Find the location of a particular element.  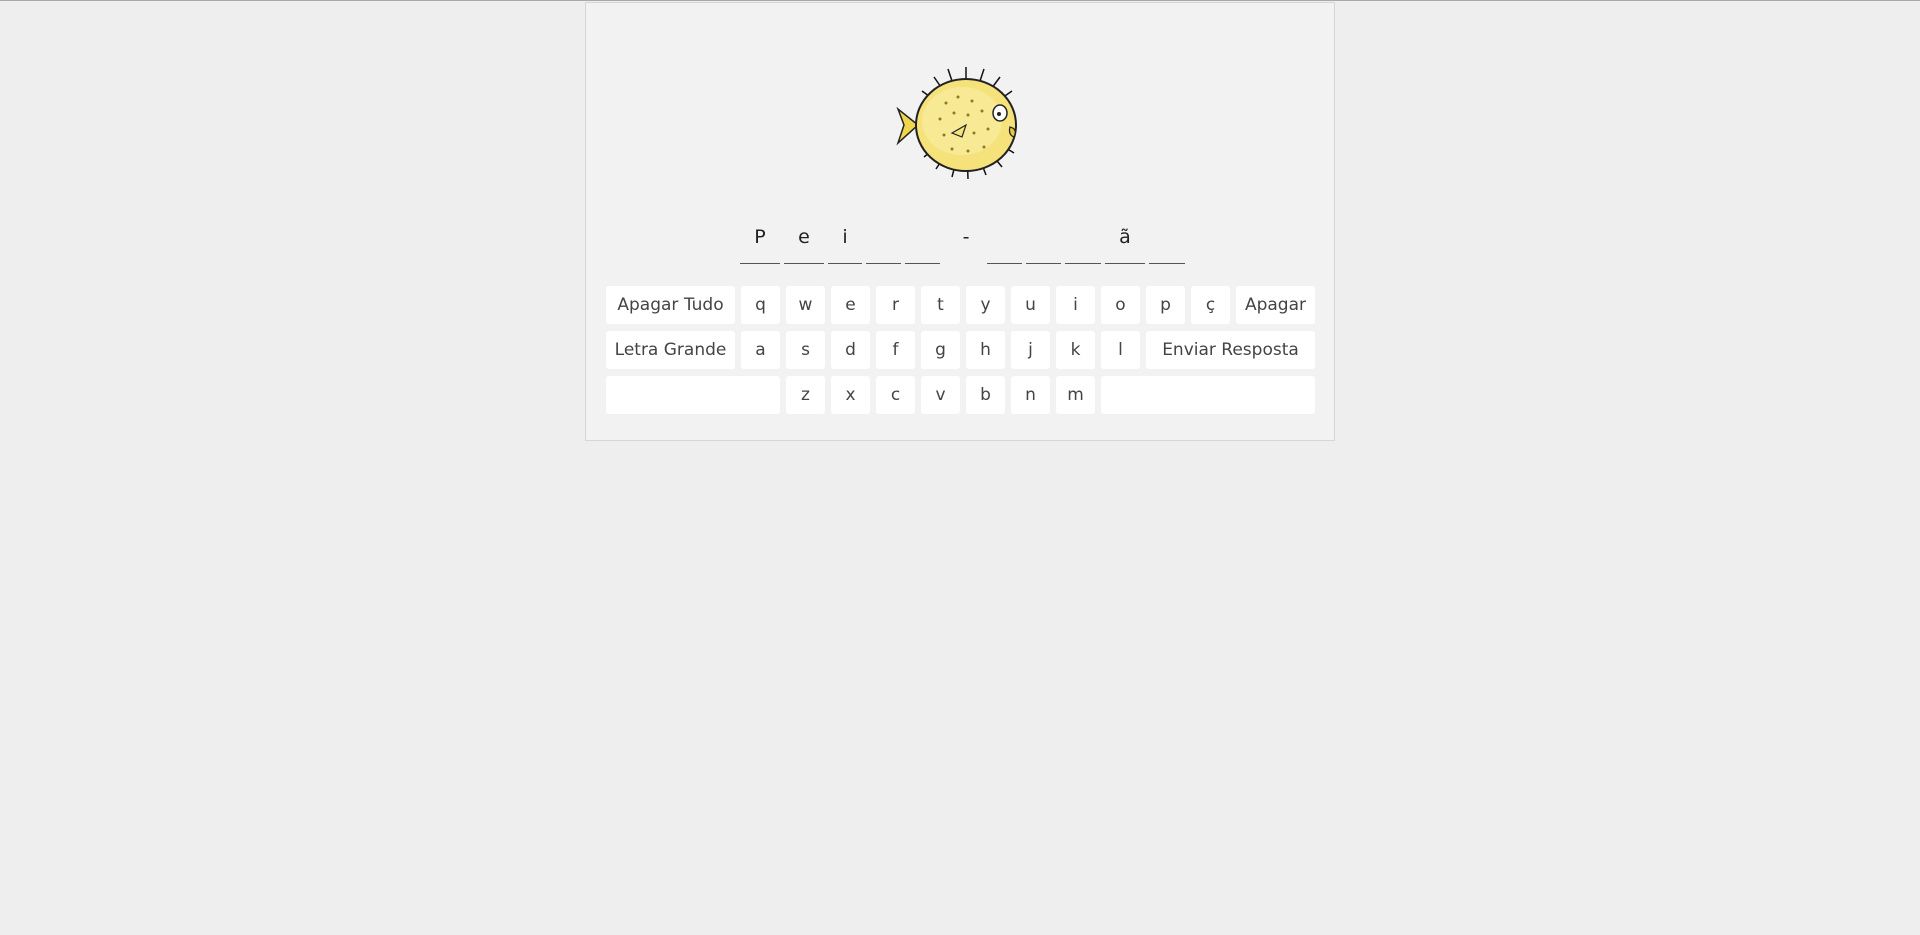

key-o: o is located at coordinates (1120, 305).